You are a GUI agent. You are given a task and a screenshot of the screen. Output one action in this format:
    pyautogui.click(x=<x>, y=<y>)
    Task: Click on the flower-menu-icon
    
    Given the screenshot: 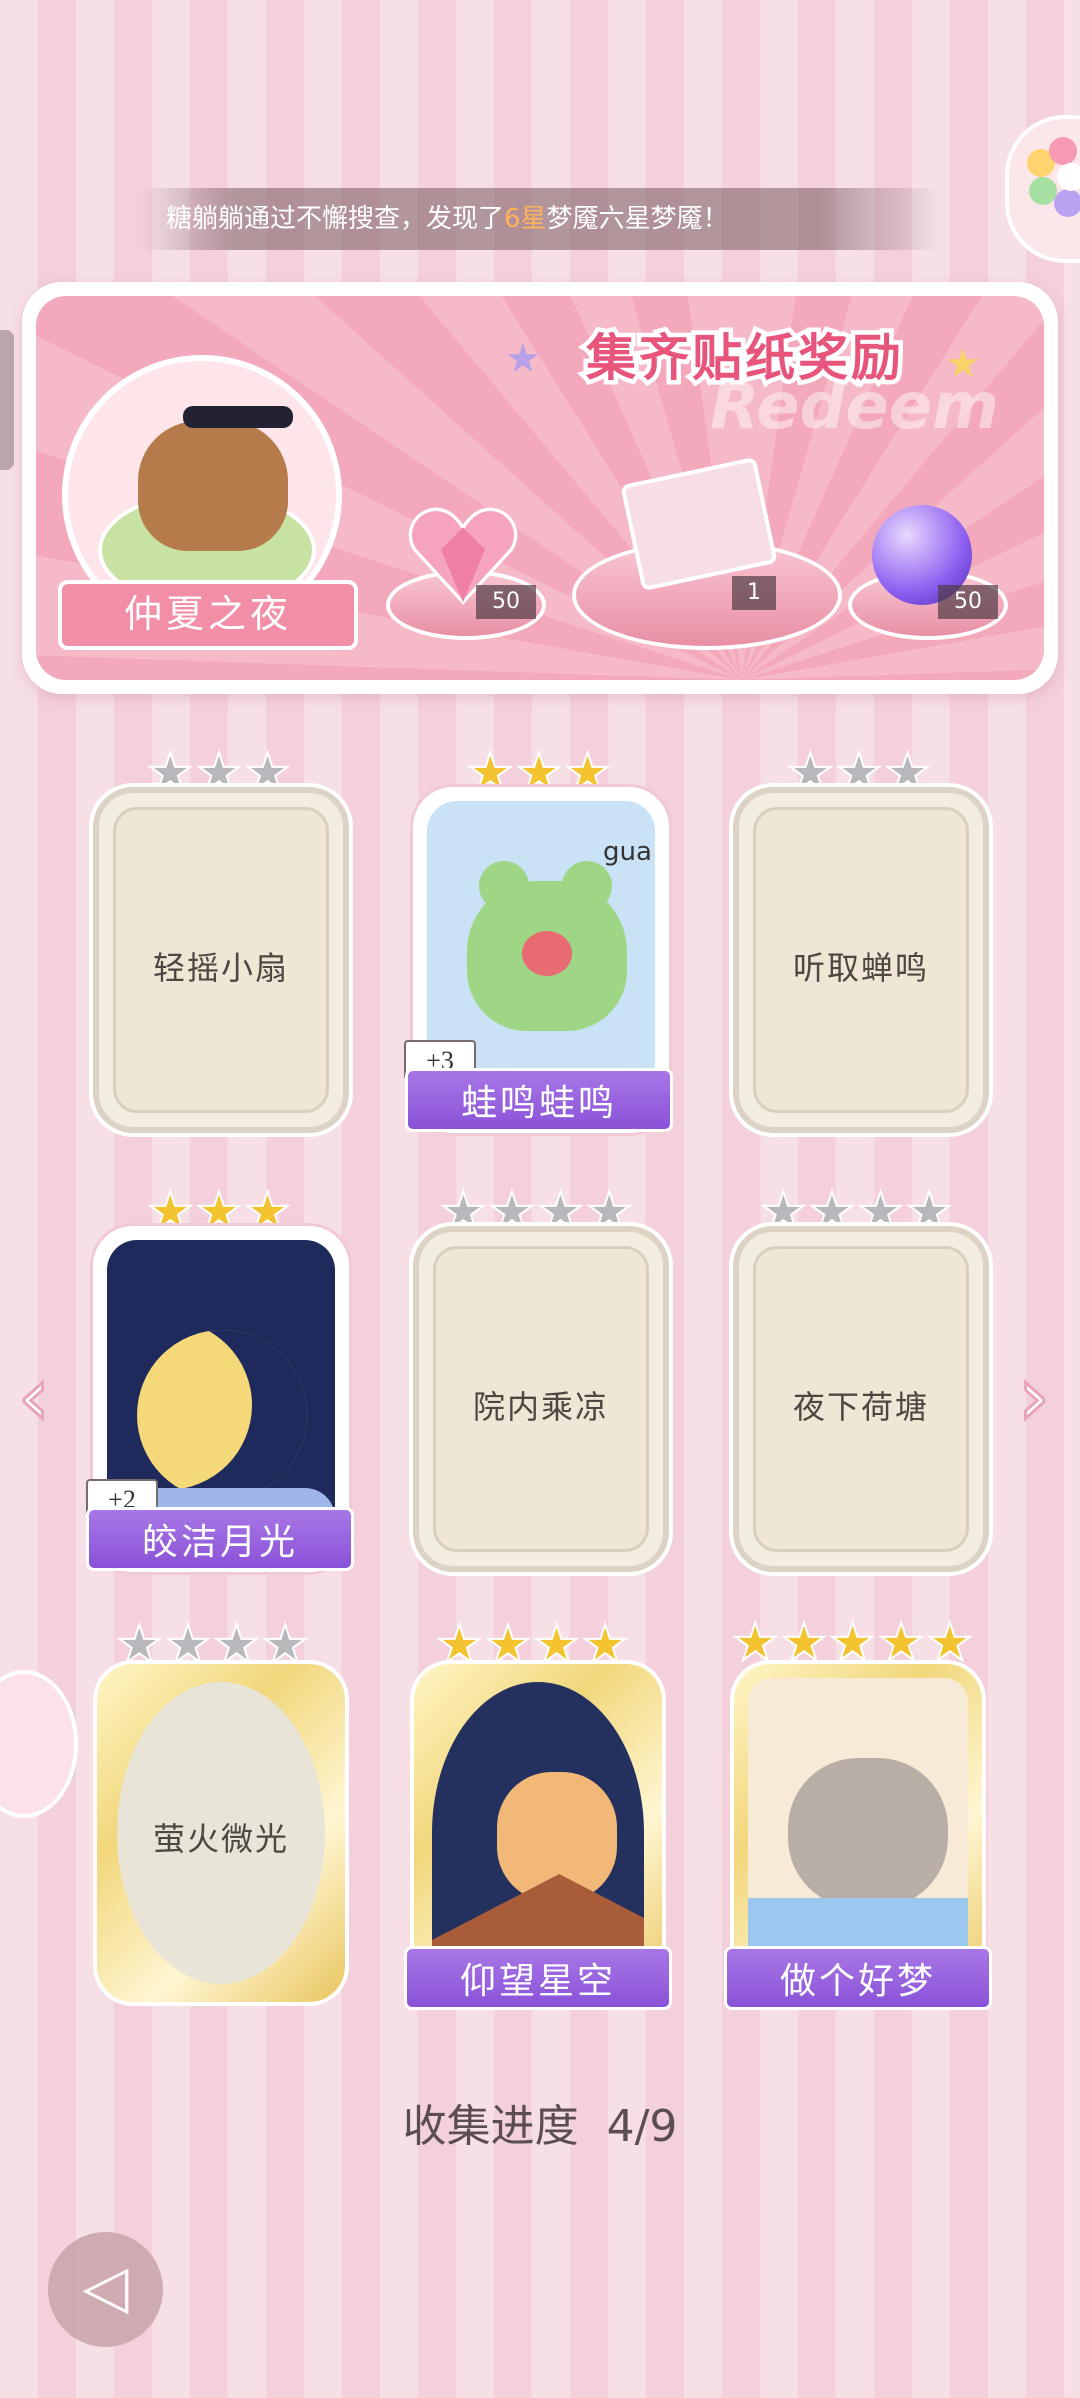 What is the action you would take?
    pyautogui.click(x=1042, y=189)
    